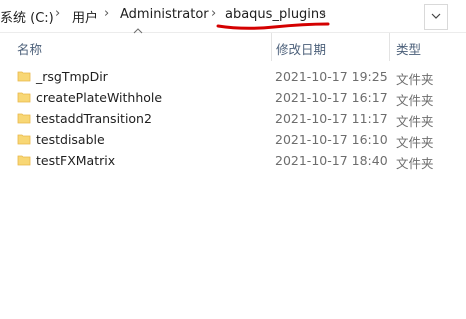 The height and width of the screenshot is (319, 466). Describe the element at coordinates (301, 48) in the screenshot. I see `column-date-modified: 修改日期` at that location.